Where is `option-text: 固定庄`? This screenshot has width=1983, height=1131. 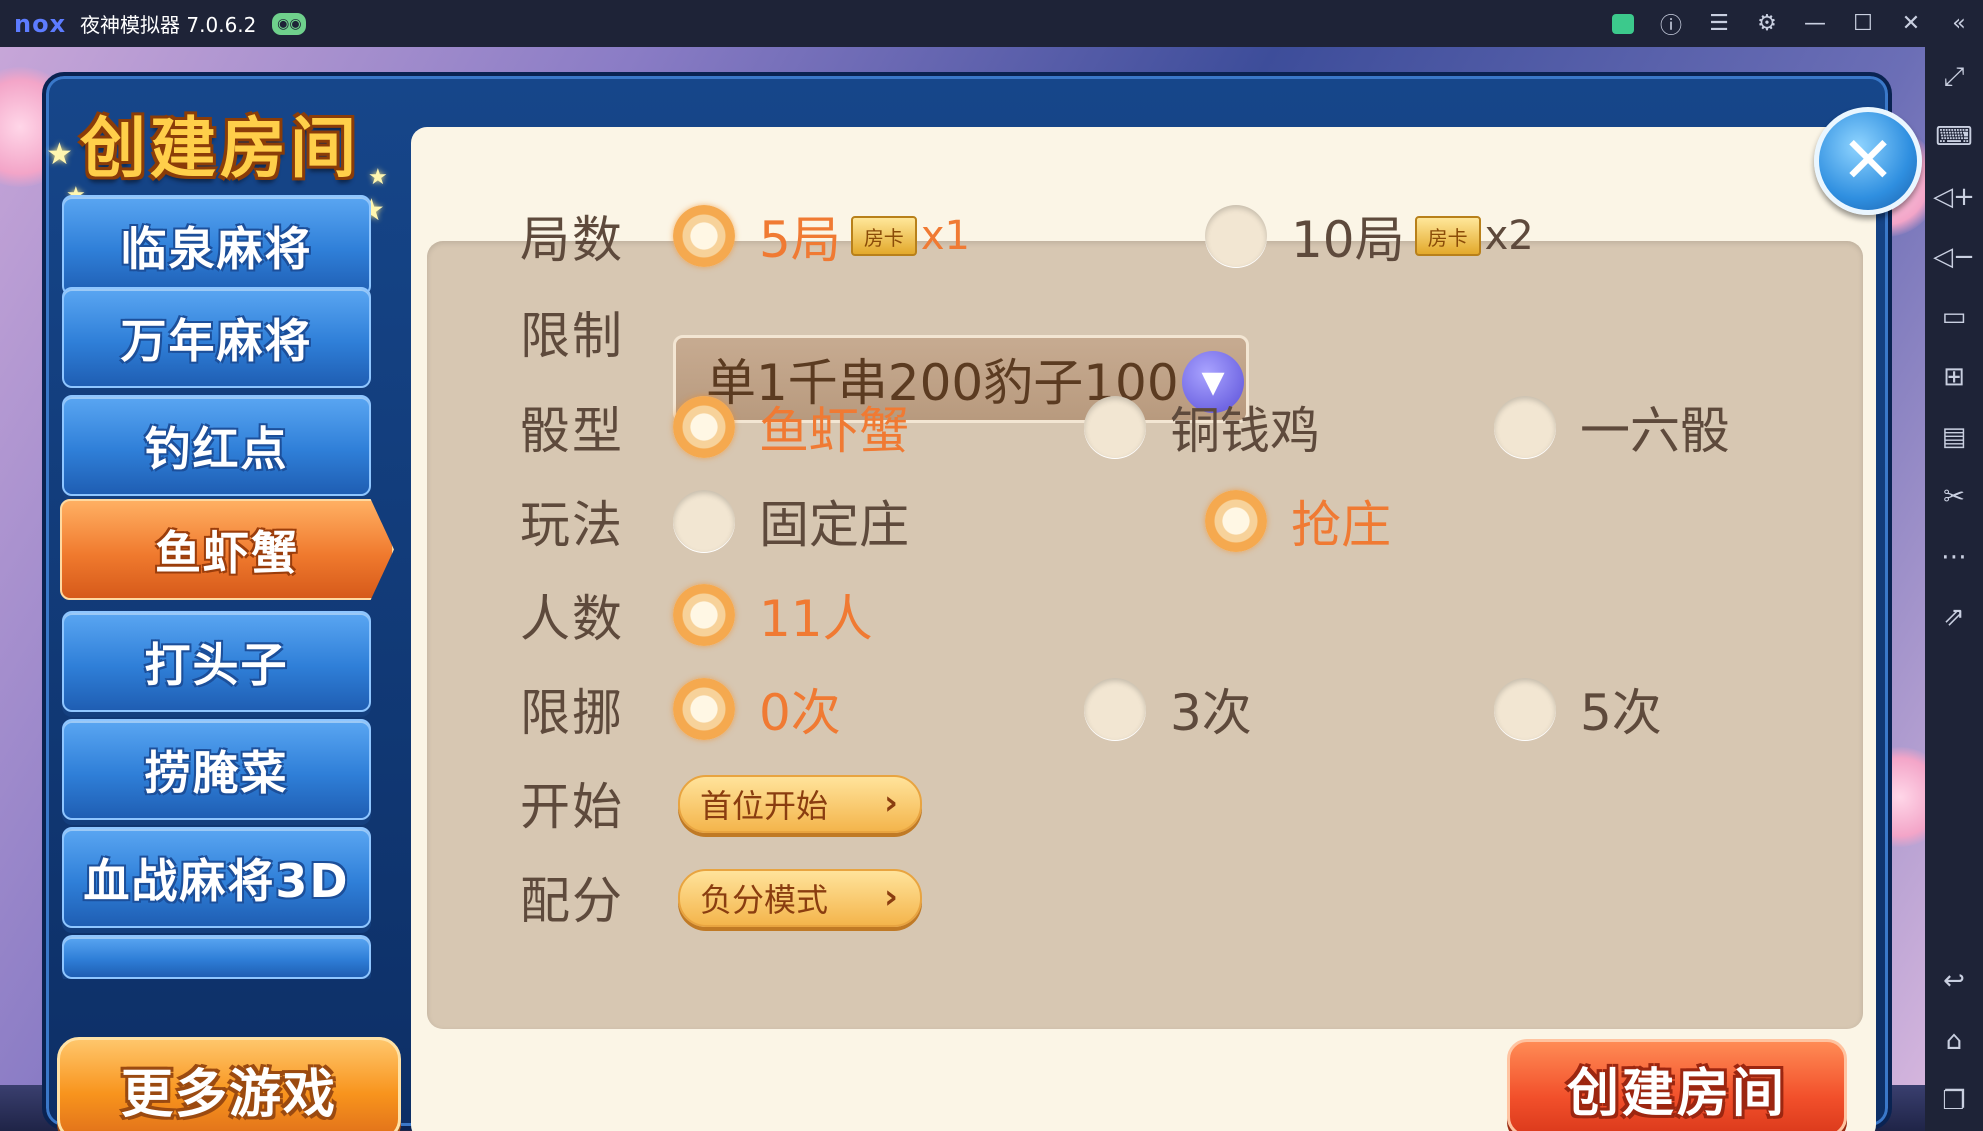 option-text: 固定庄 is located at coordinates (834, 525).